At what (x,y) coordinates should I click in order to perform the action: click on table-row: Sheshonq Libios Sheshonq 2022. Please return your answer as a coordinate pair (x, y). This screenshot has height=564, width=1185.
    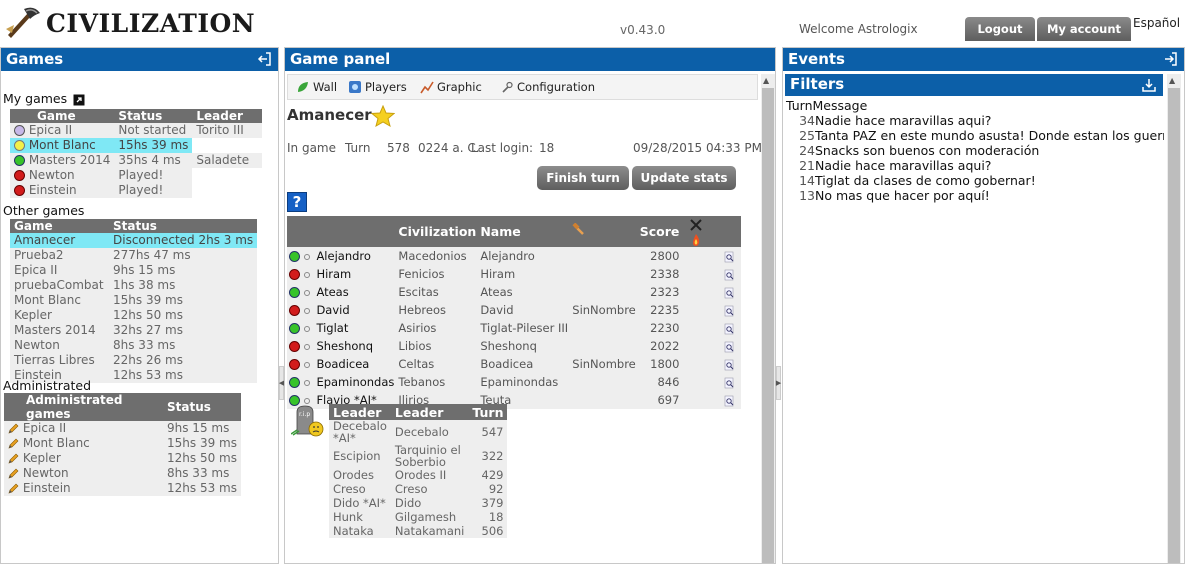
    Looking at the image, I should click on (514, 346).